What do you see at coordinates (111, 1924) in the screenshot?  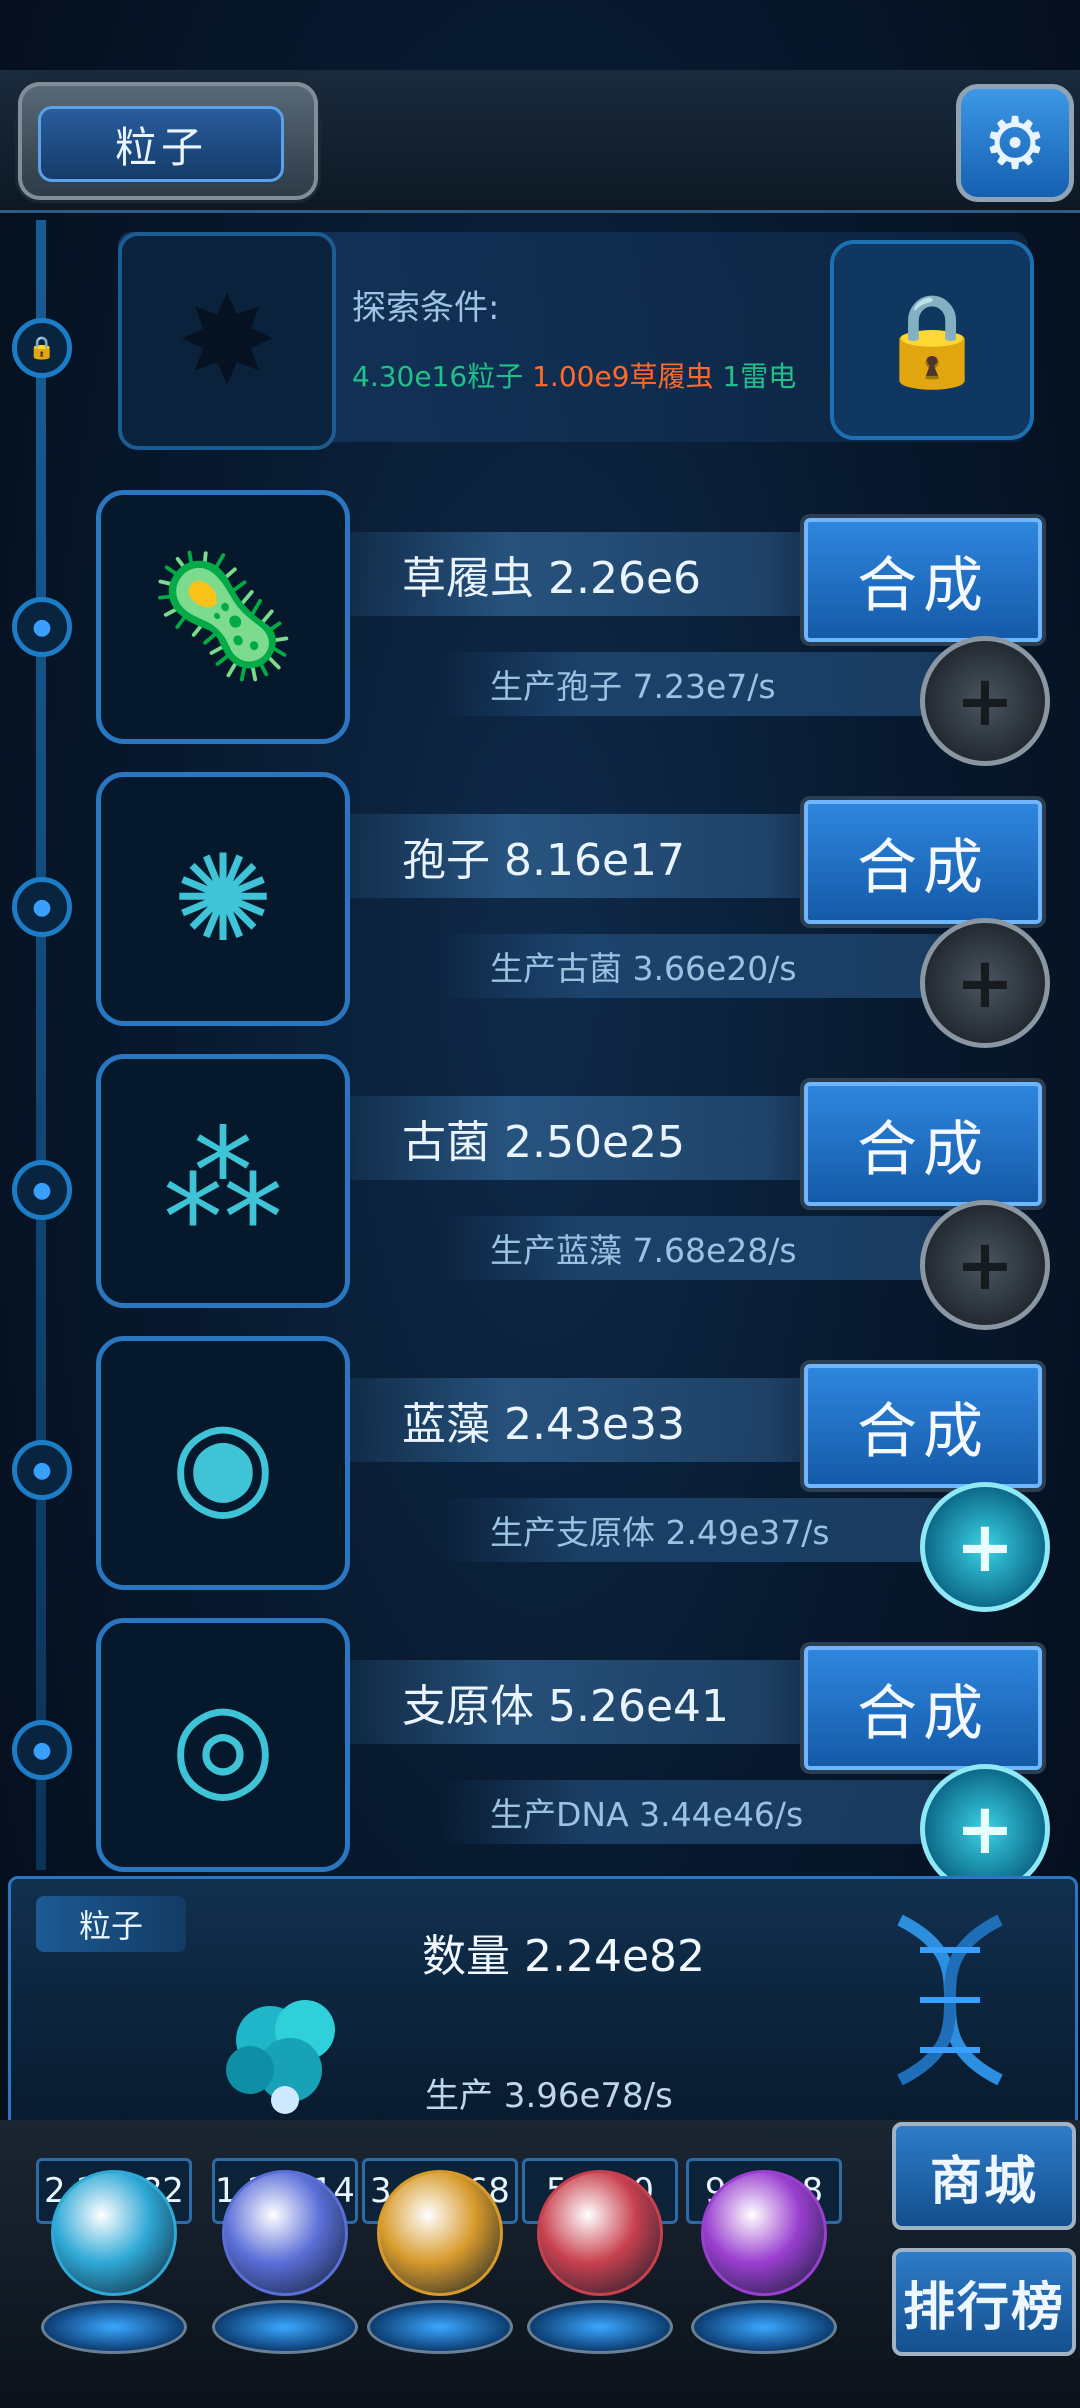 I see `panel-tag: 粒子` at bounding box center [111, 1924].